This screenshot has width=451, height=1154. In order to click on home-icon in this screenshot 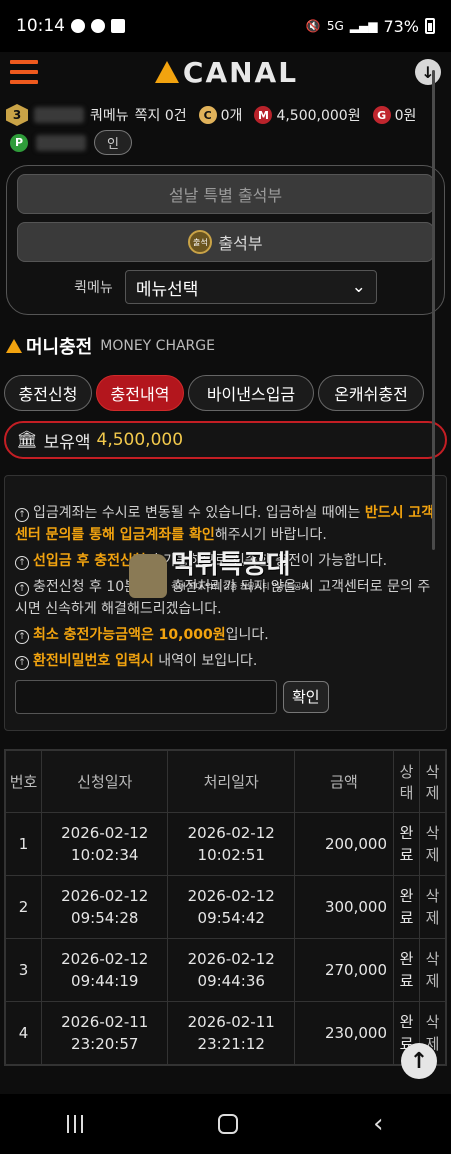, I will do `click(228, 1124)`.